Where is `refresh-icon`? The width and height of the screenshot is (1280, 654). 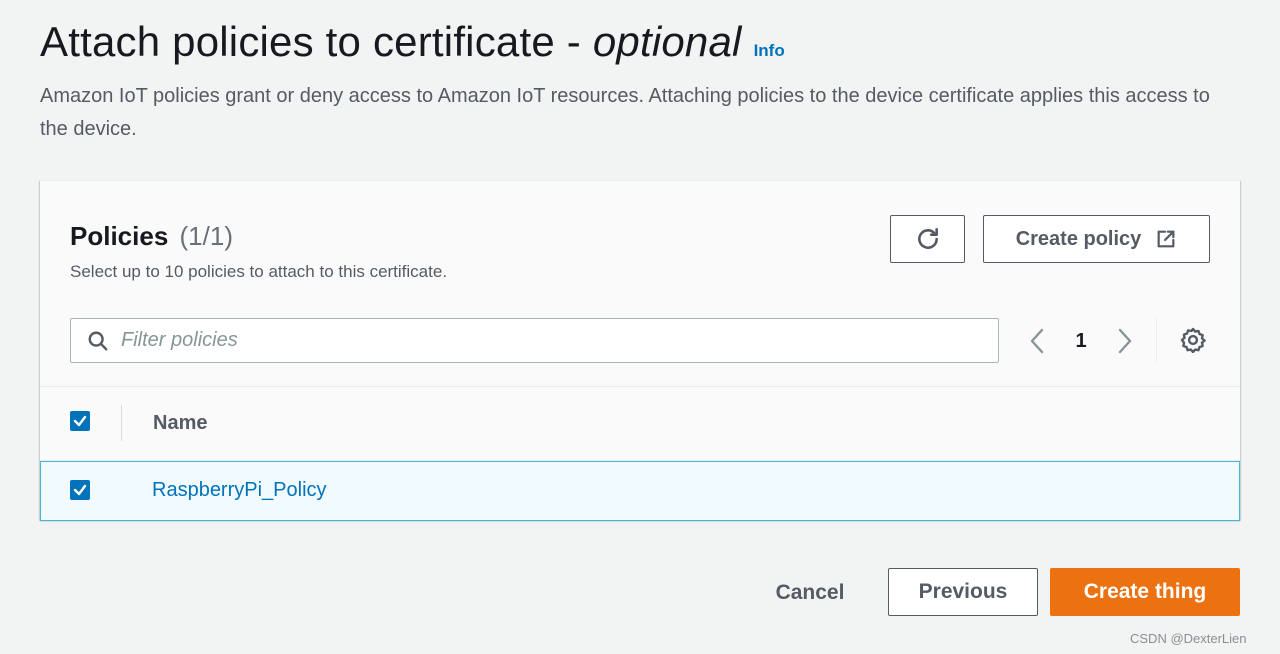 refresh-icon is located at coordinates (928, 239).